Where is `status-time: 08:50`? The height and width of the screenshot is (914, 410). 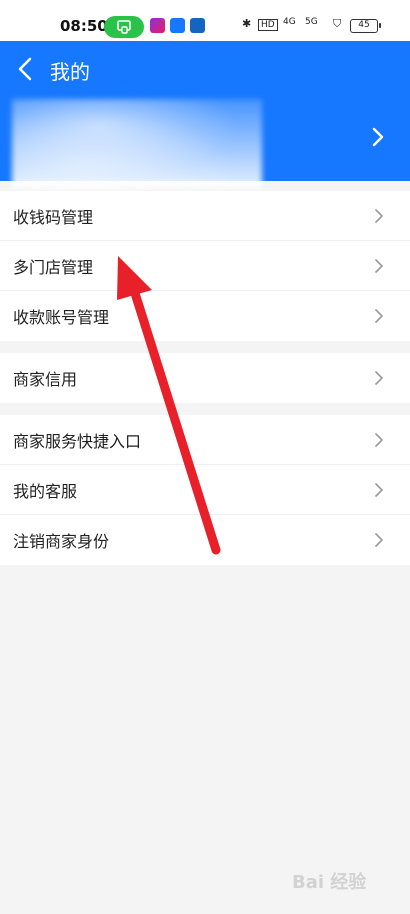
status-time: 08:50 is located at coordinates (84, 26).